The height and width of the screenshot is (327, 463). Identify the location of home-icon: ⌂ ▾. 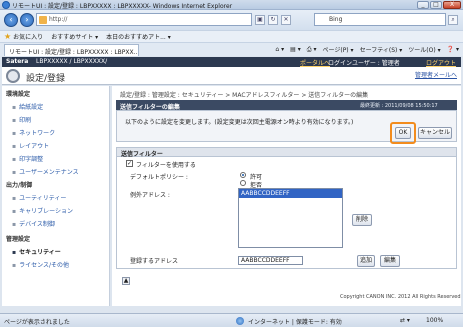
(279, 49).